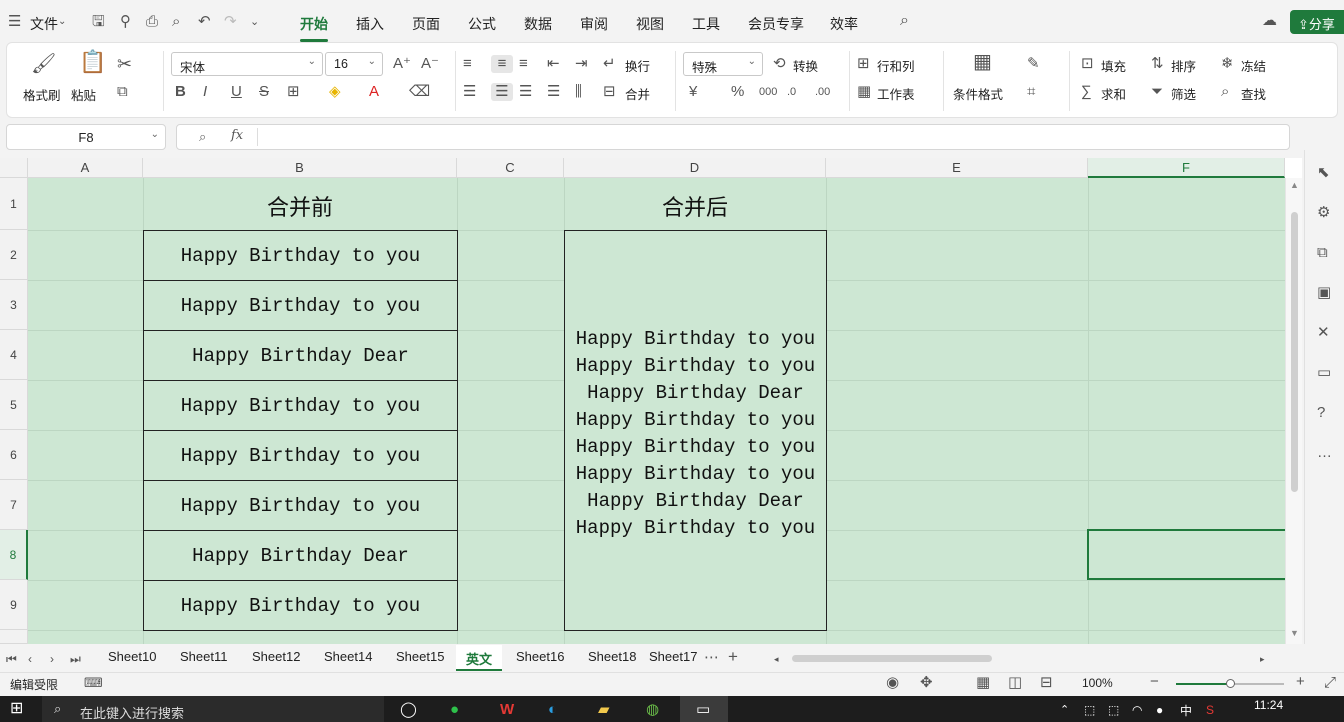  Describe the element at coordinates (957, 168) in the screenshot. I see `col-header-e: E` at that location.